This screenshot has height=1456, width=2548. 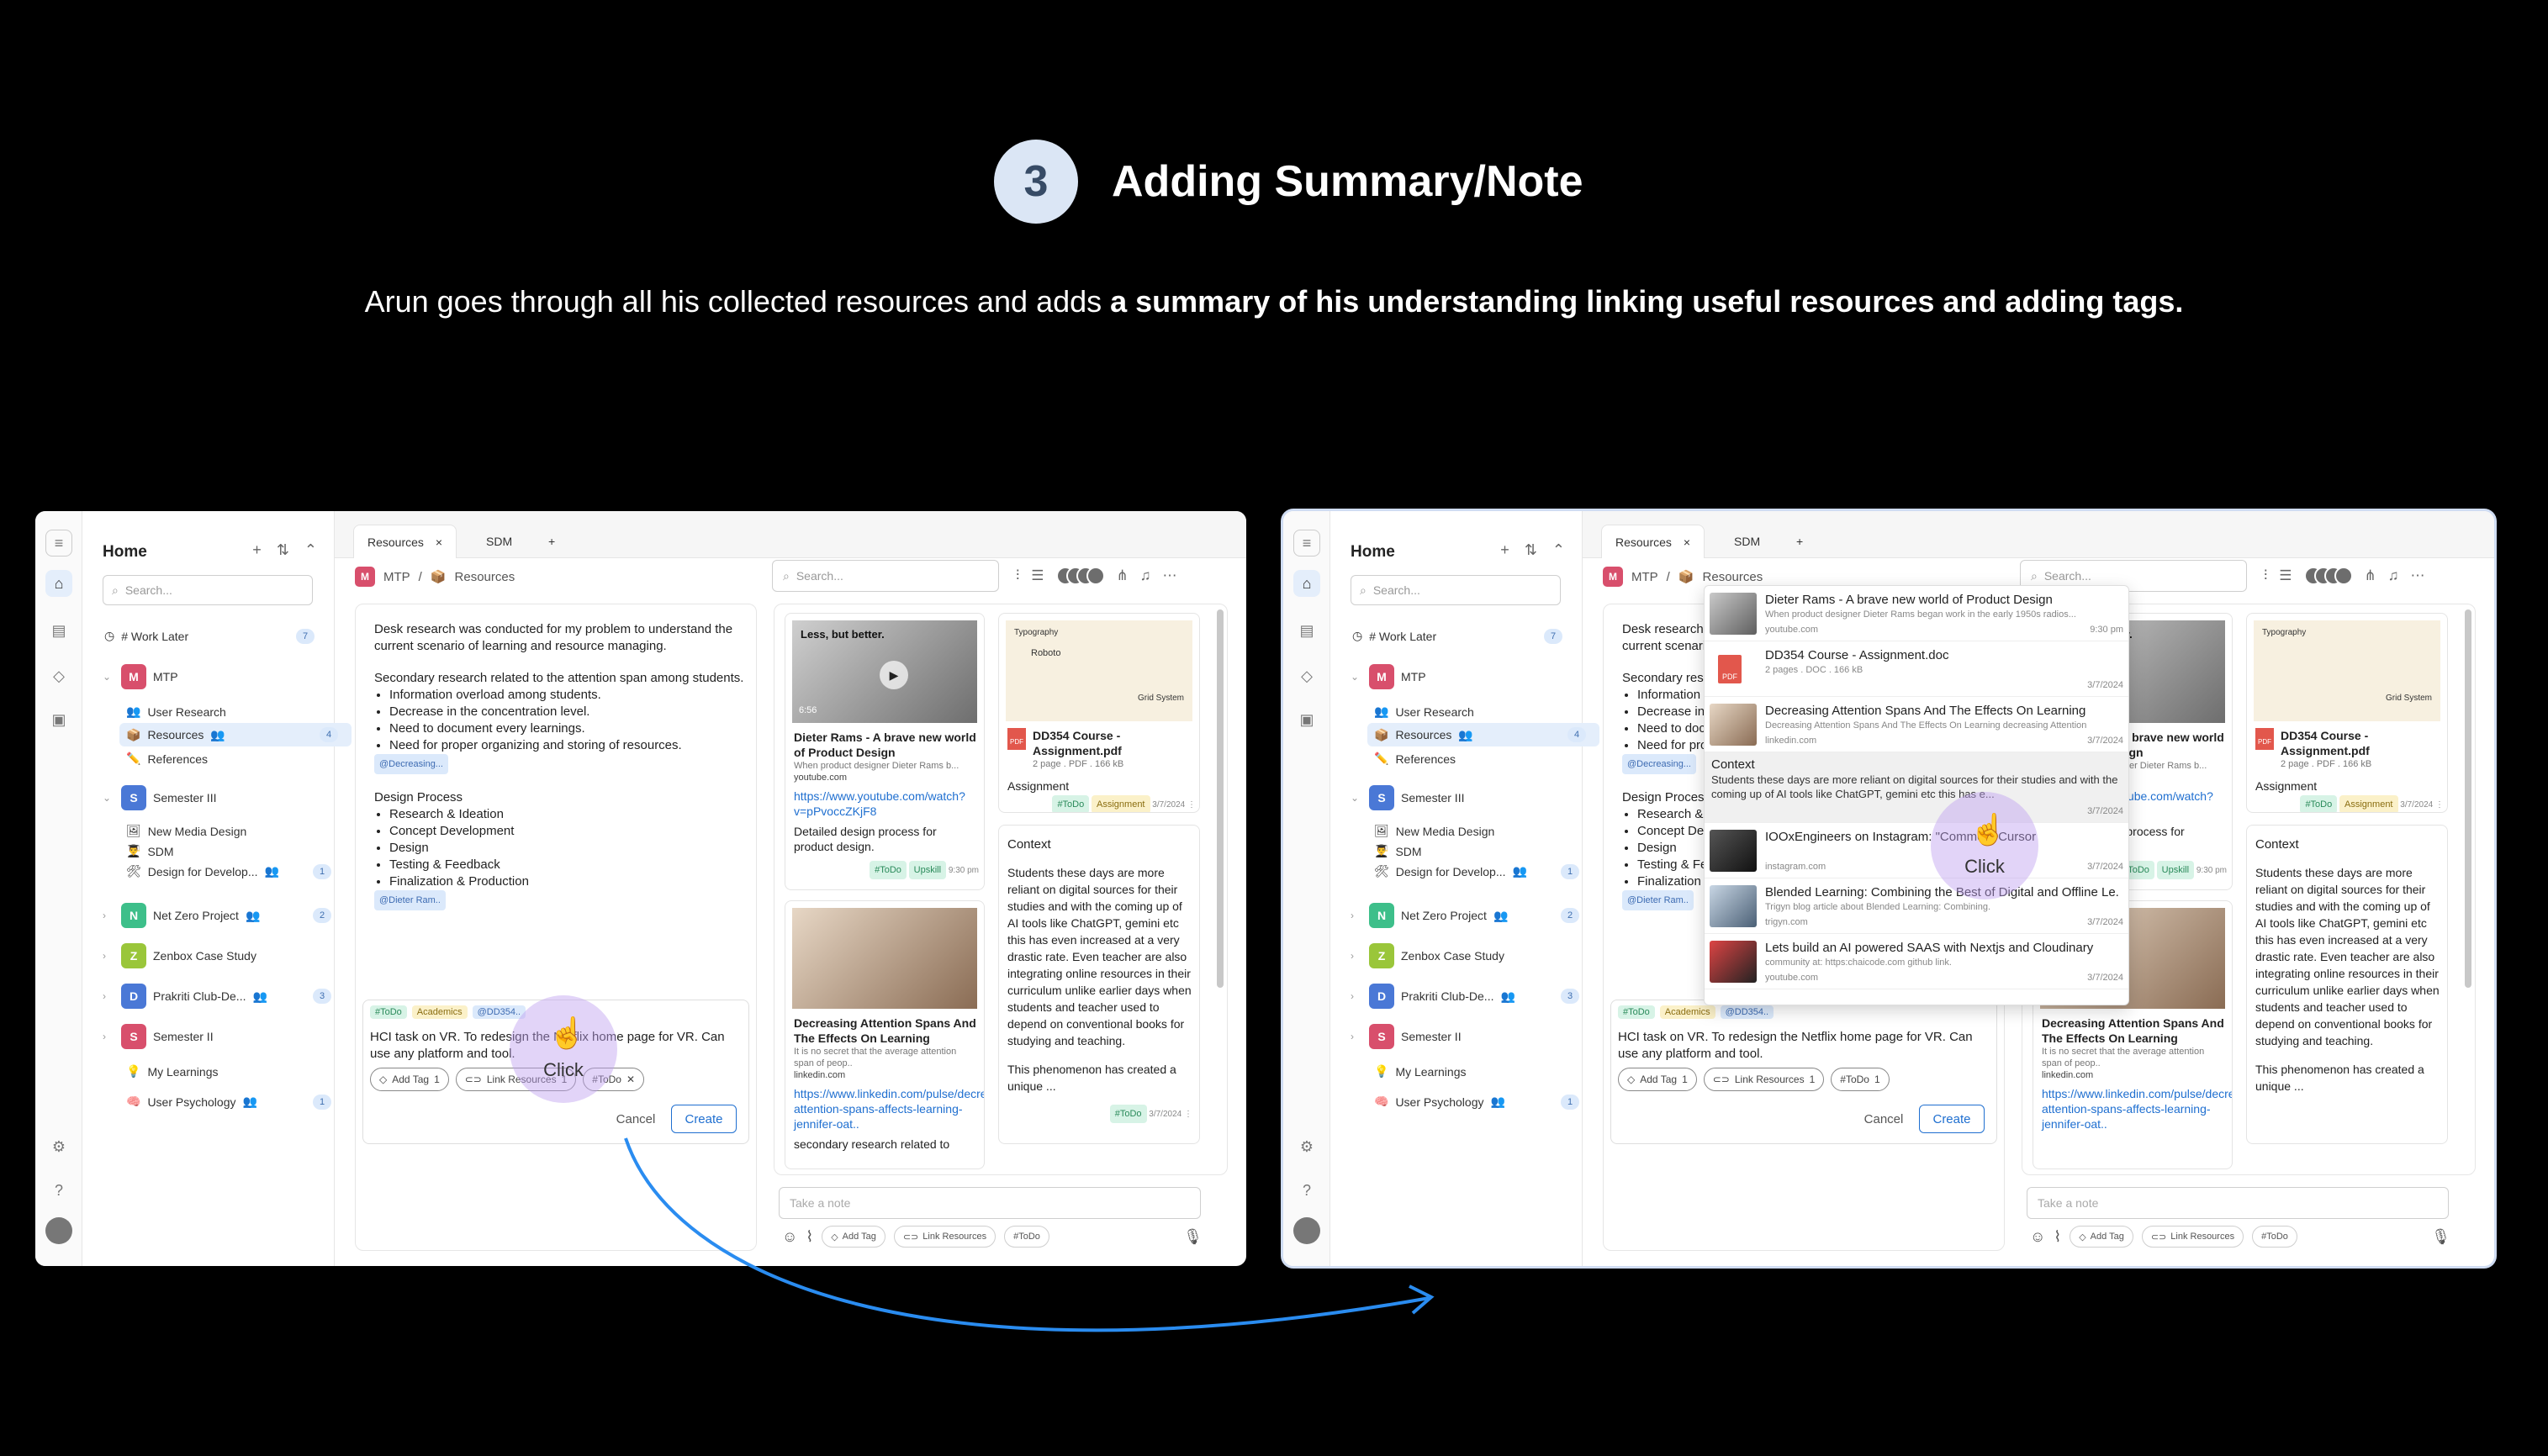 What do you see at coordinates (1027, 1234) in the screenshot?
I see `arrow-path` at bounding box center [1027, 1234].